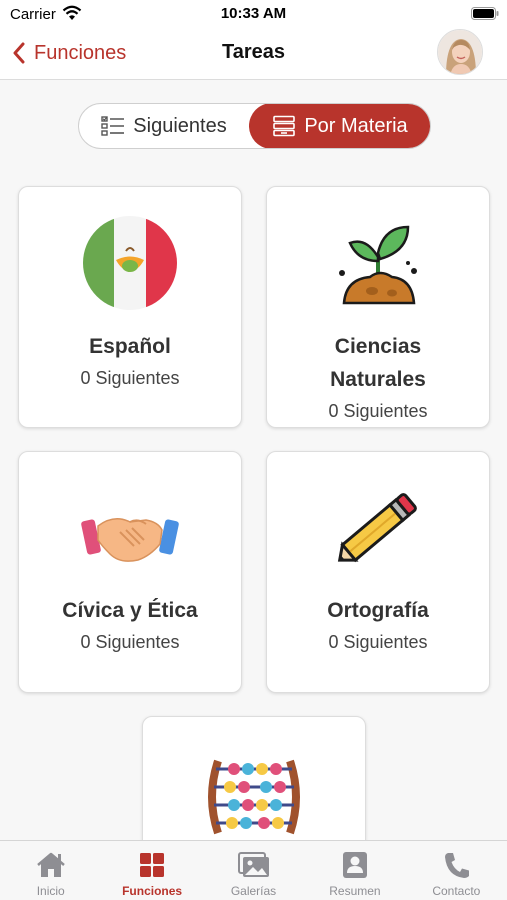  I want to click on segment-siguientes-label: Siguientes, so click(180, 125).